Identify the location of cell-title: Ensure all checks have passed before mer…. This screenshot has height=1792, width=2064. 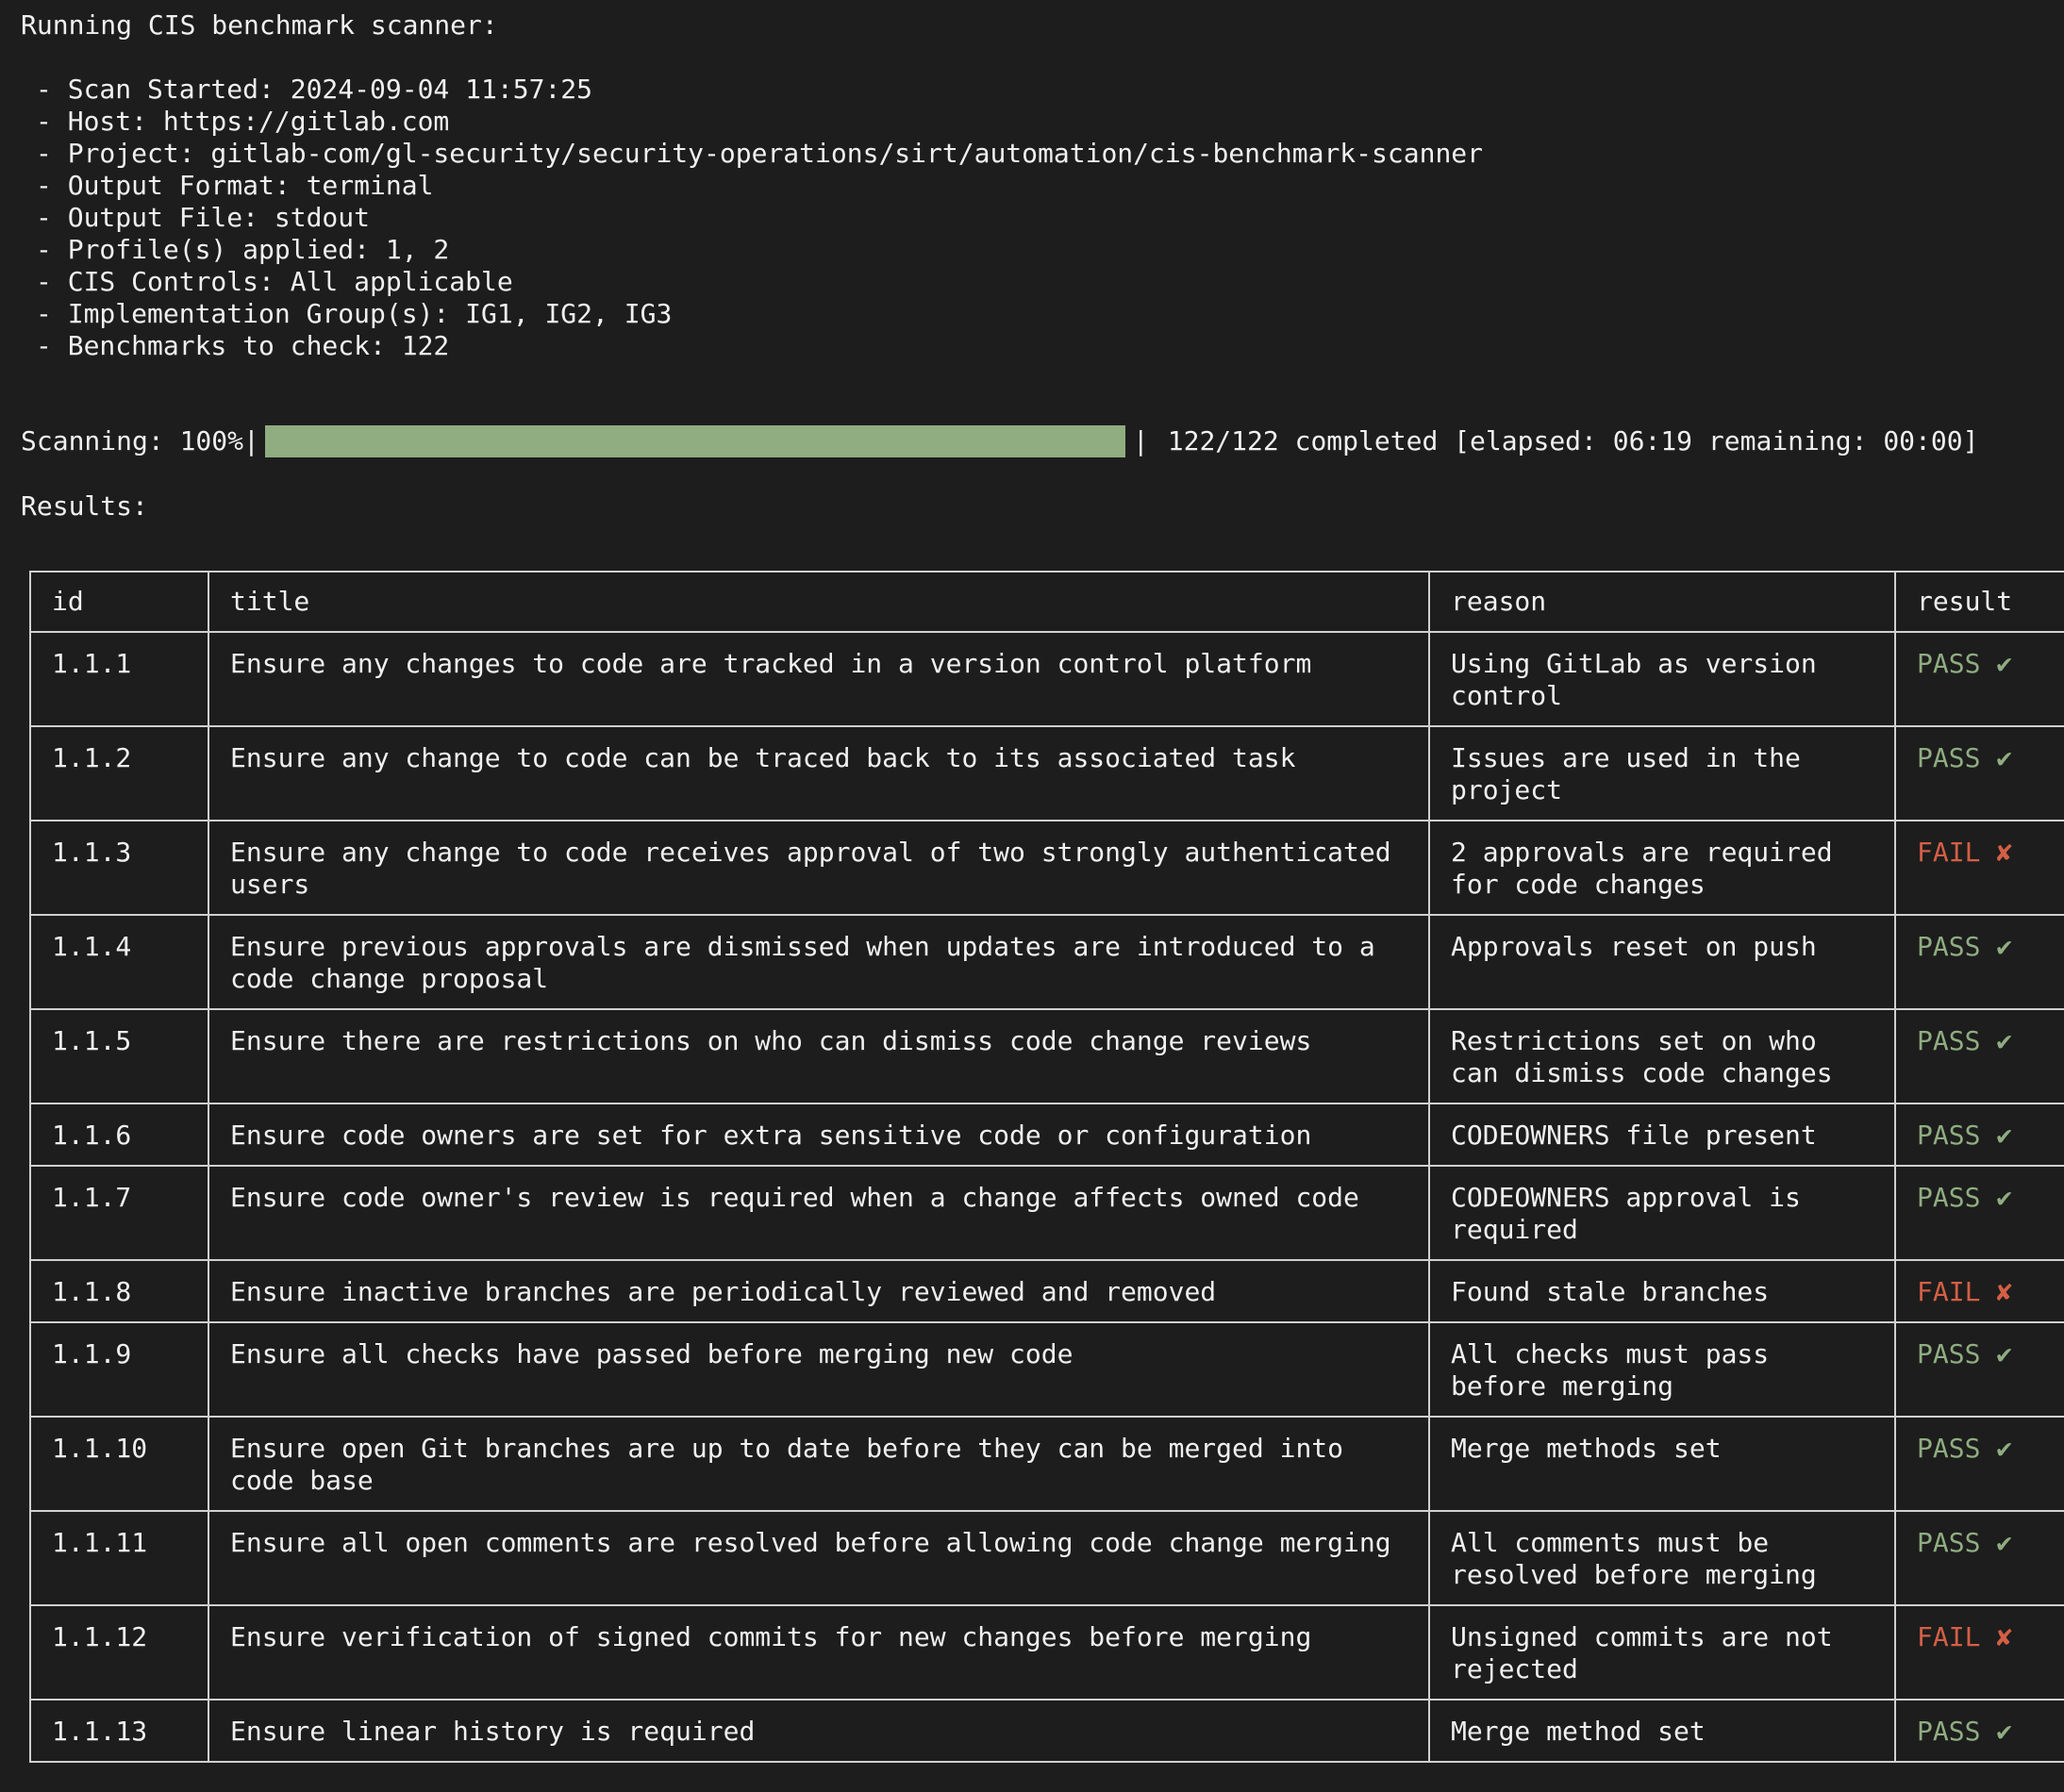
(819, 1369).